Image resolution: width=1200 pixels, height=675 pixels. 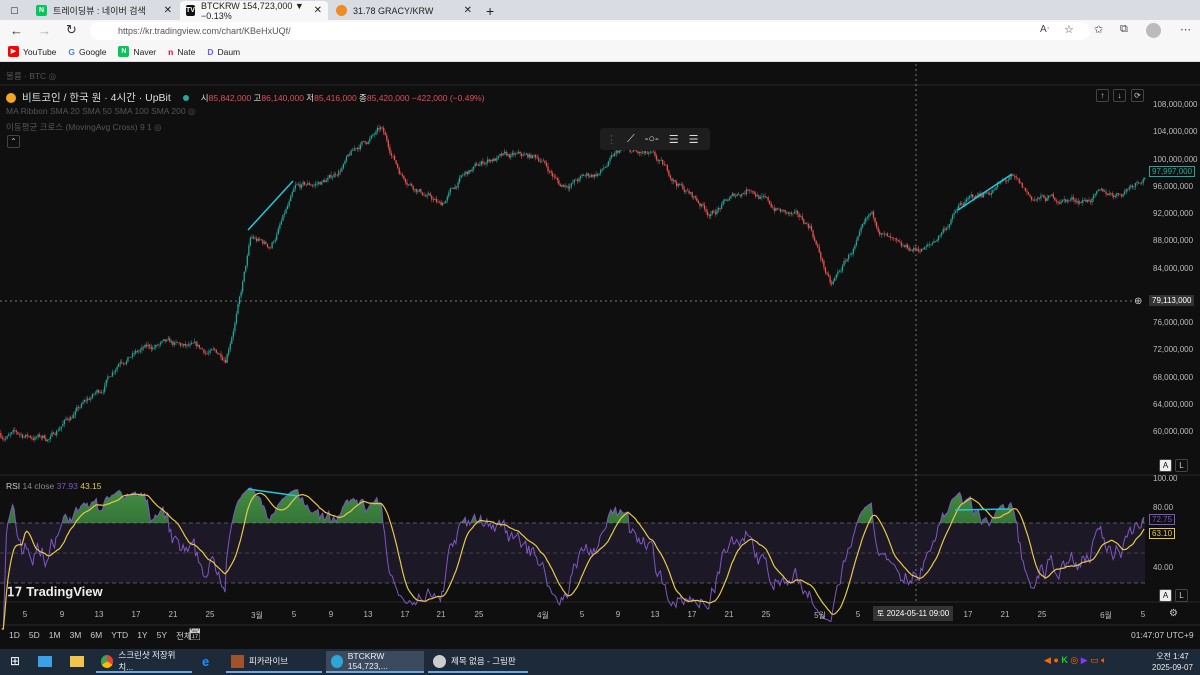 I want to click on ie-icon: e, so click(x=205, y=661).